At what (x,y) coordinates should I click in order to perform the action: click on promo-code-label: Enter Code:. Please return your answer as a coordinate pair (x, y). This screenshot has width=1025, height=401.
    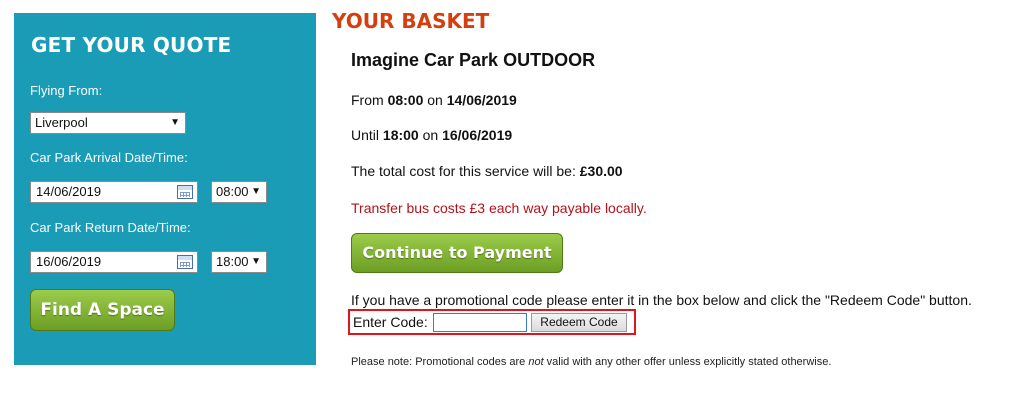
    Looking at the image, I should click on (390, 322).